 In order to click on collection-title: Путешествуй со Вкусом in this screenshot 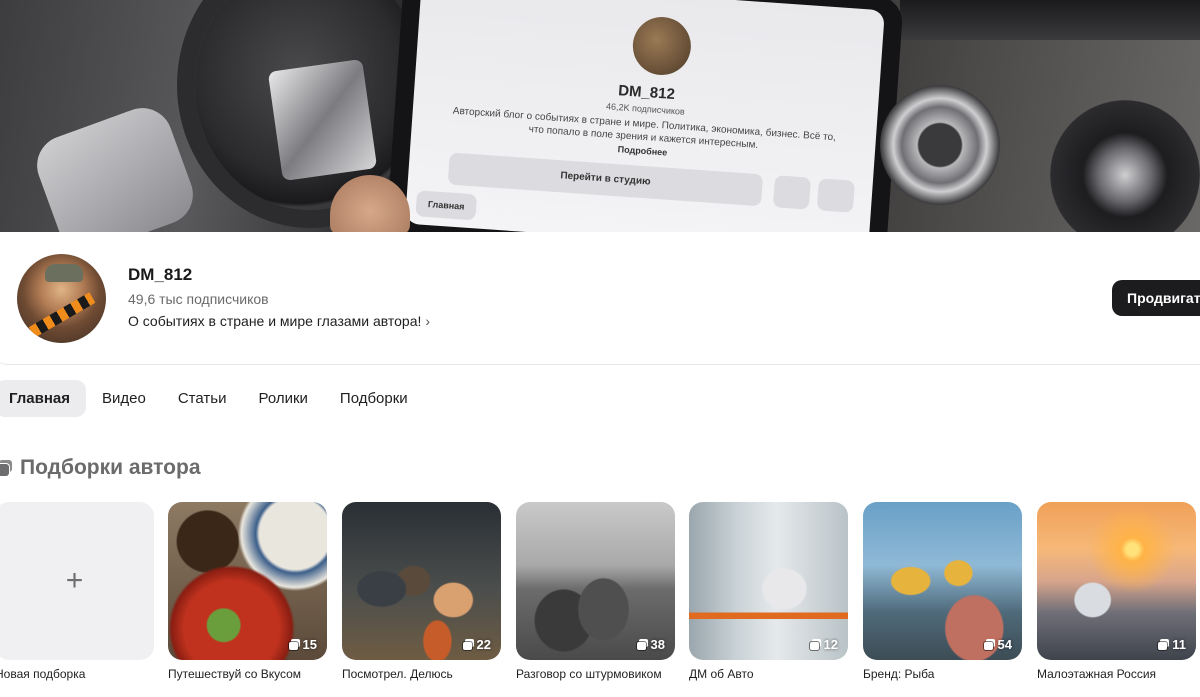, I will do `click(235, 674)`.